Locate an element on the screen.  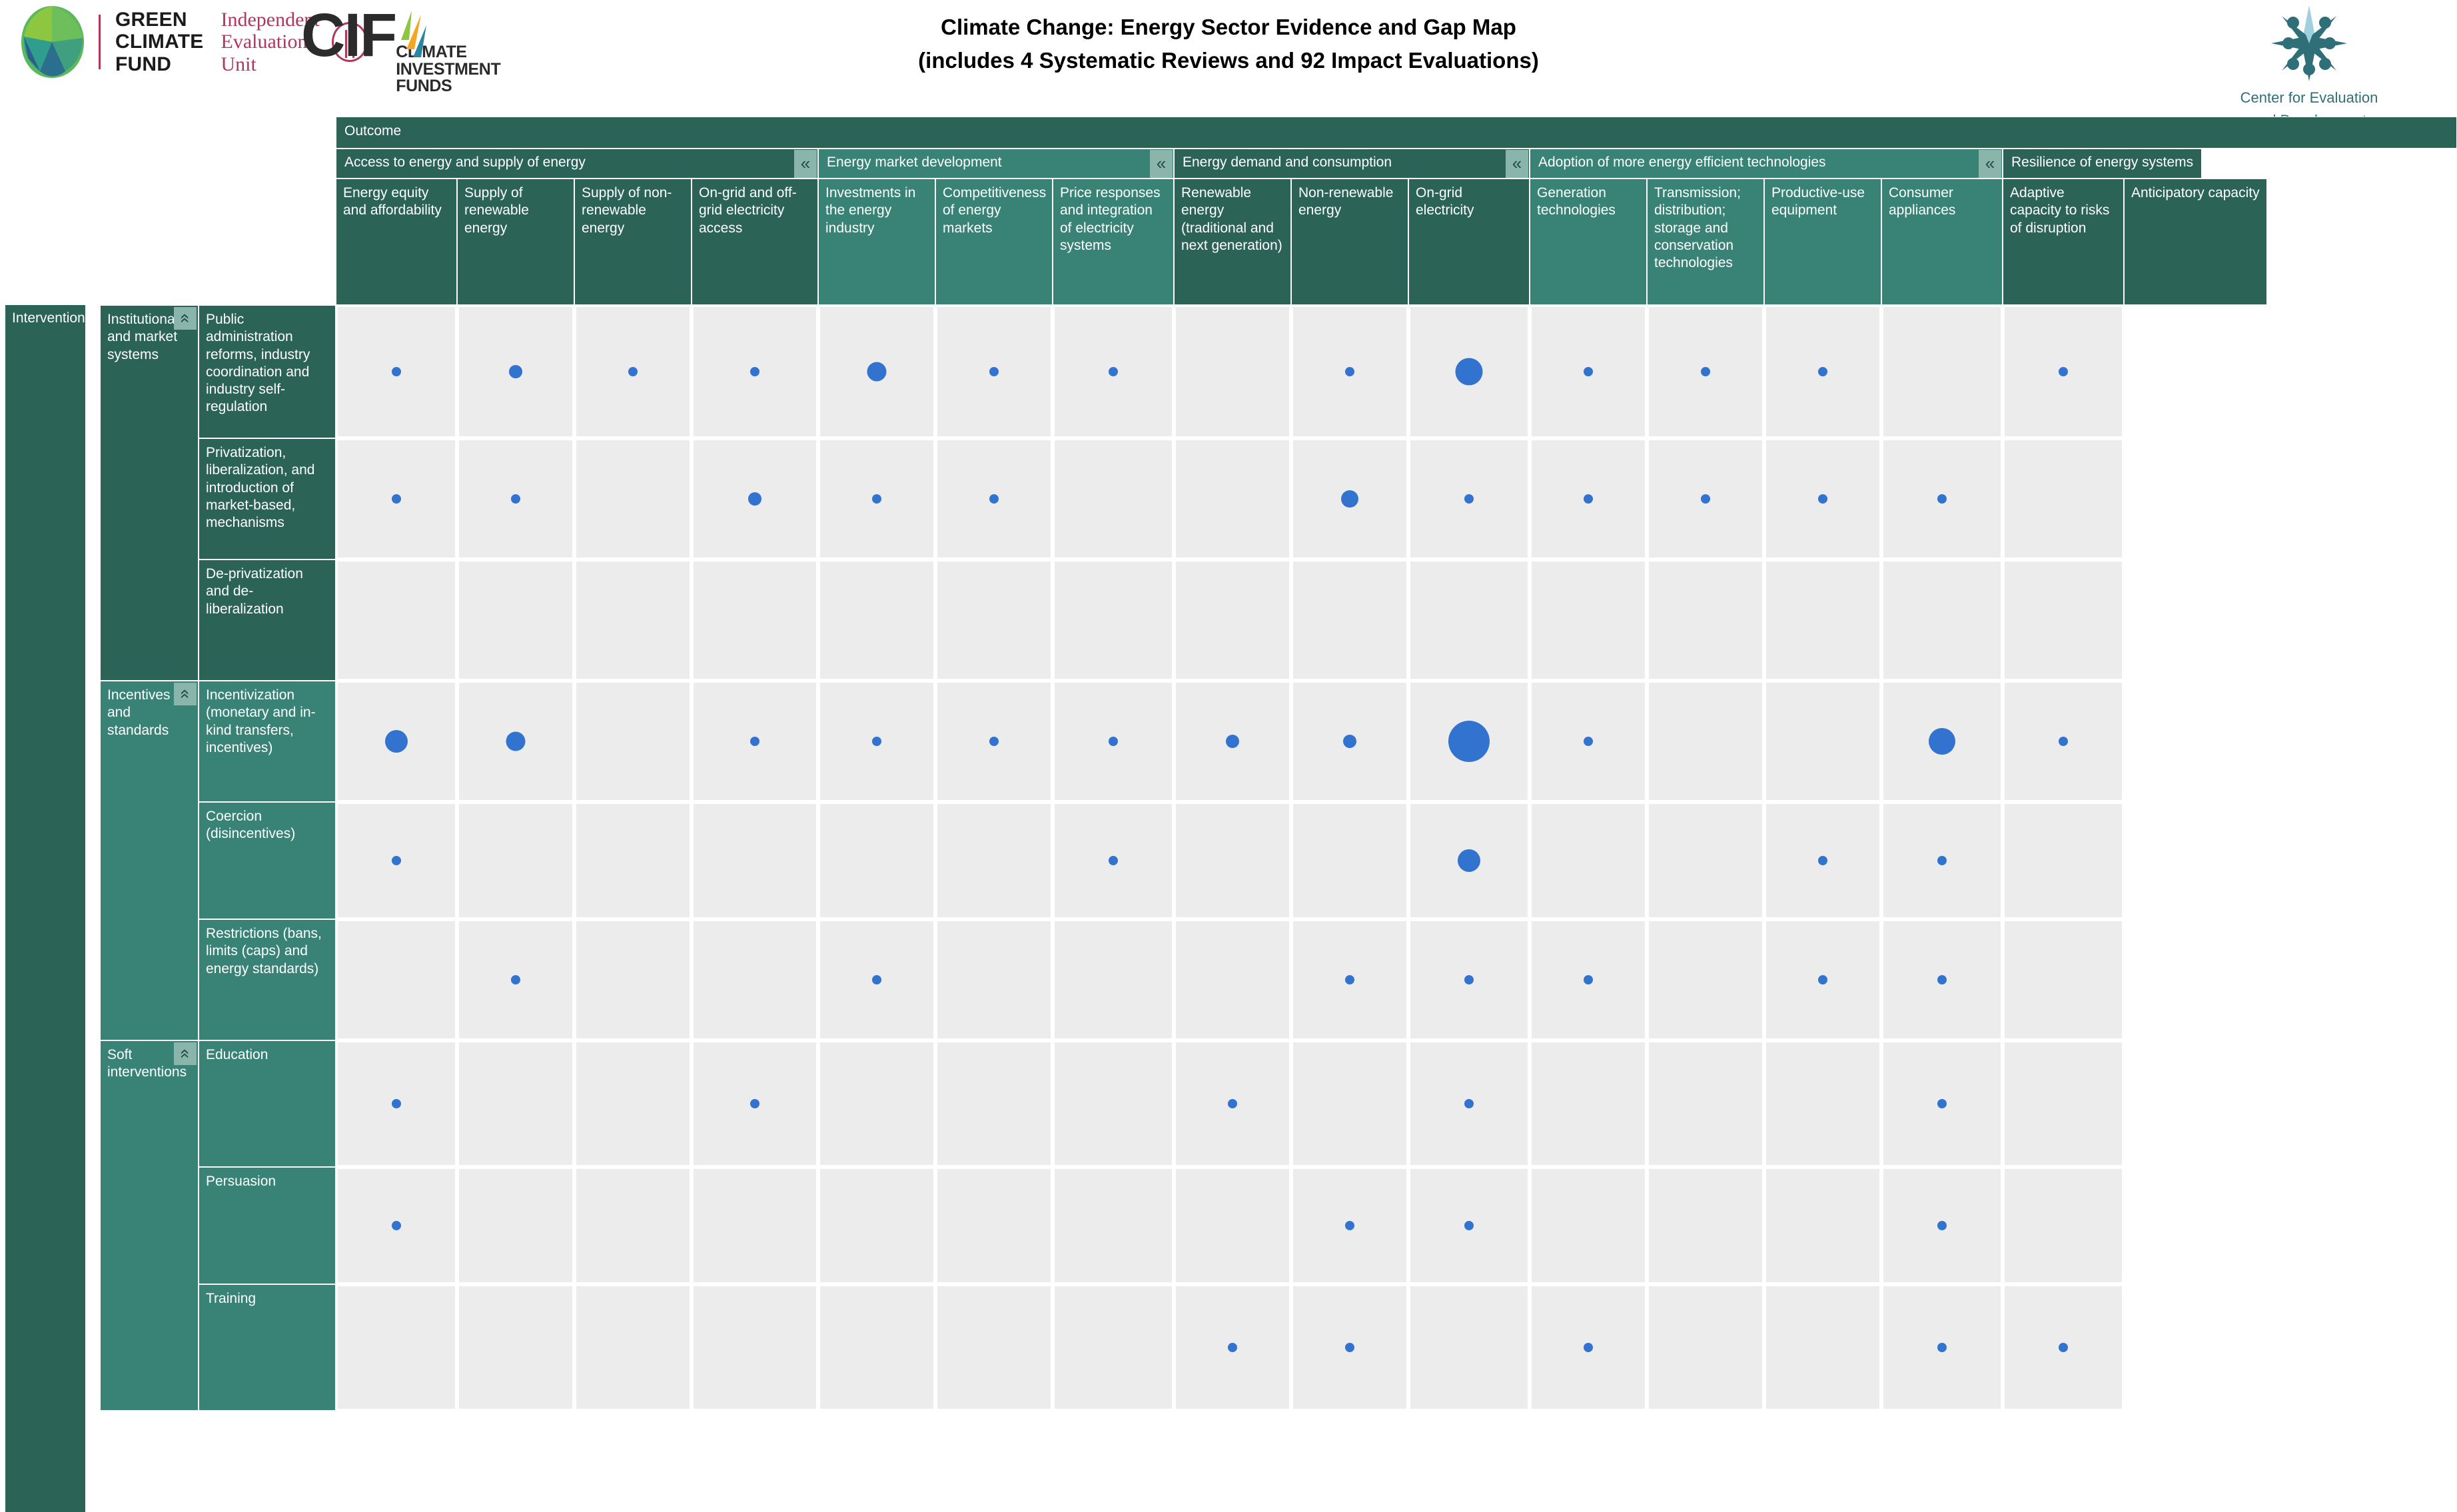
matrix-cell-r6-c8 is located at coordinates (1349, 1104).